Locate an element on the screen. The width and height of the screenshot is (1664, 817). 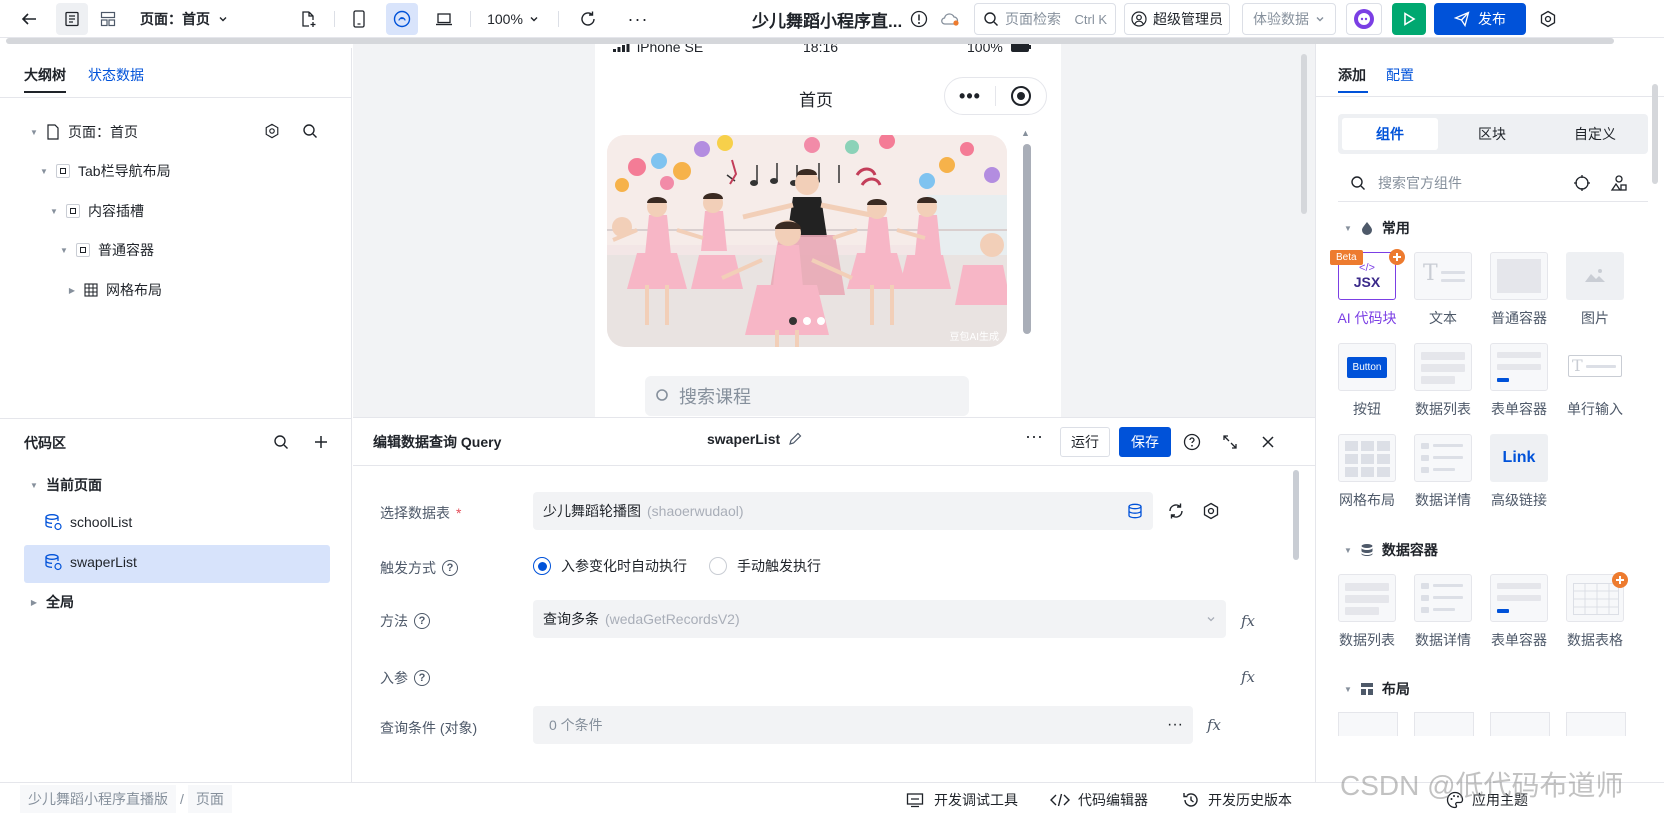
tree-node-container: ▼ 普通容器 is located at coordinates (107, 250).